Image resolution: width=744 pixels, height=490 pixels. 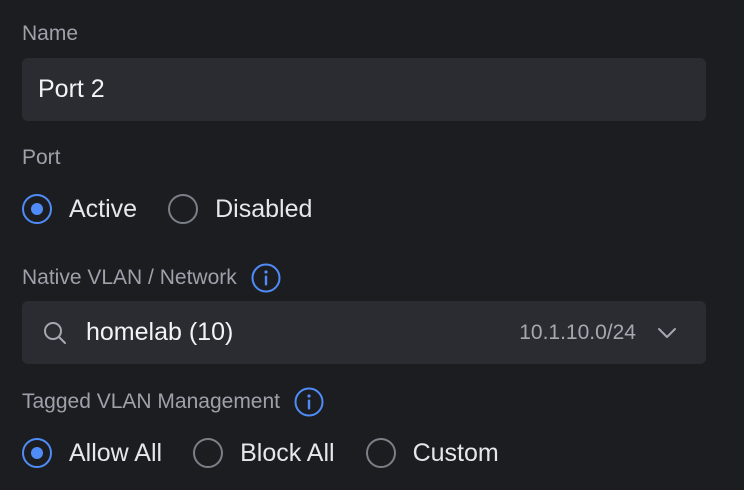 I want to click on chevron-down-icon, so click(x=667, y=333).